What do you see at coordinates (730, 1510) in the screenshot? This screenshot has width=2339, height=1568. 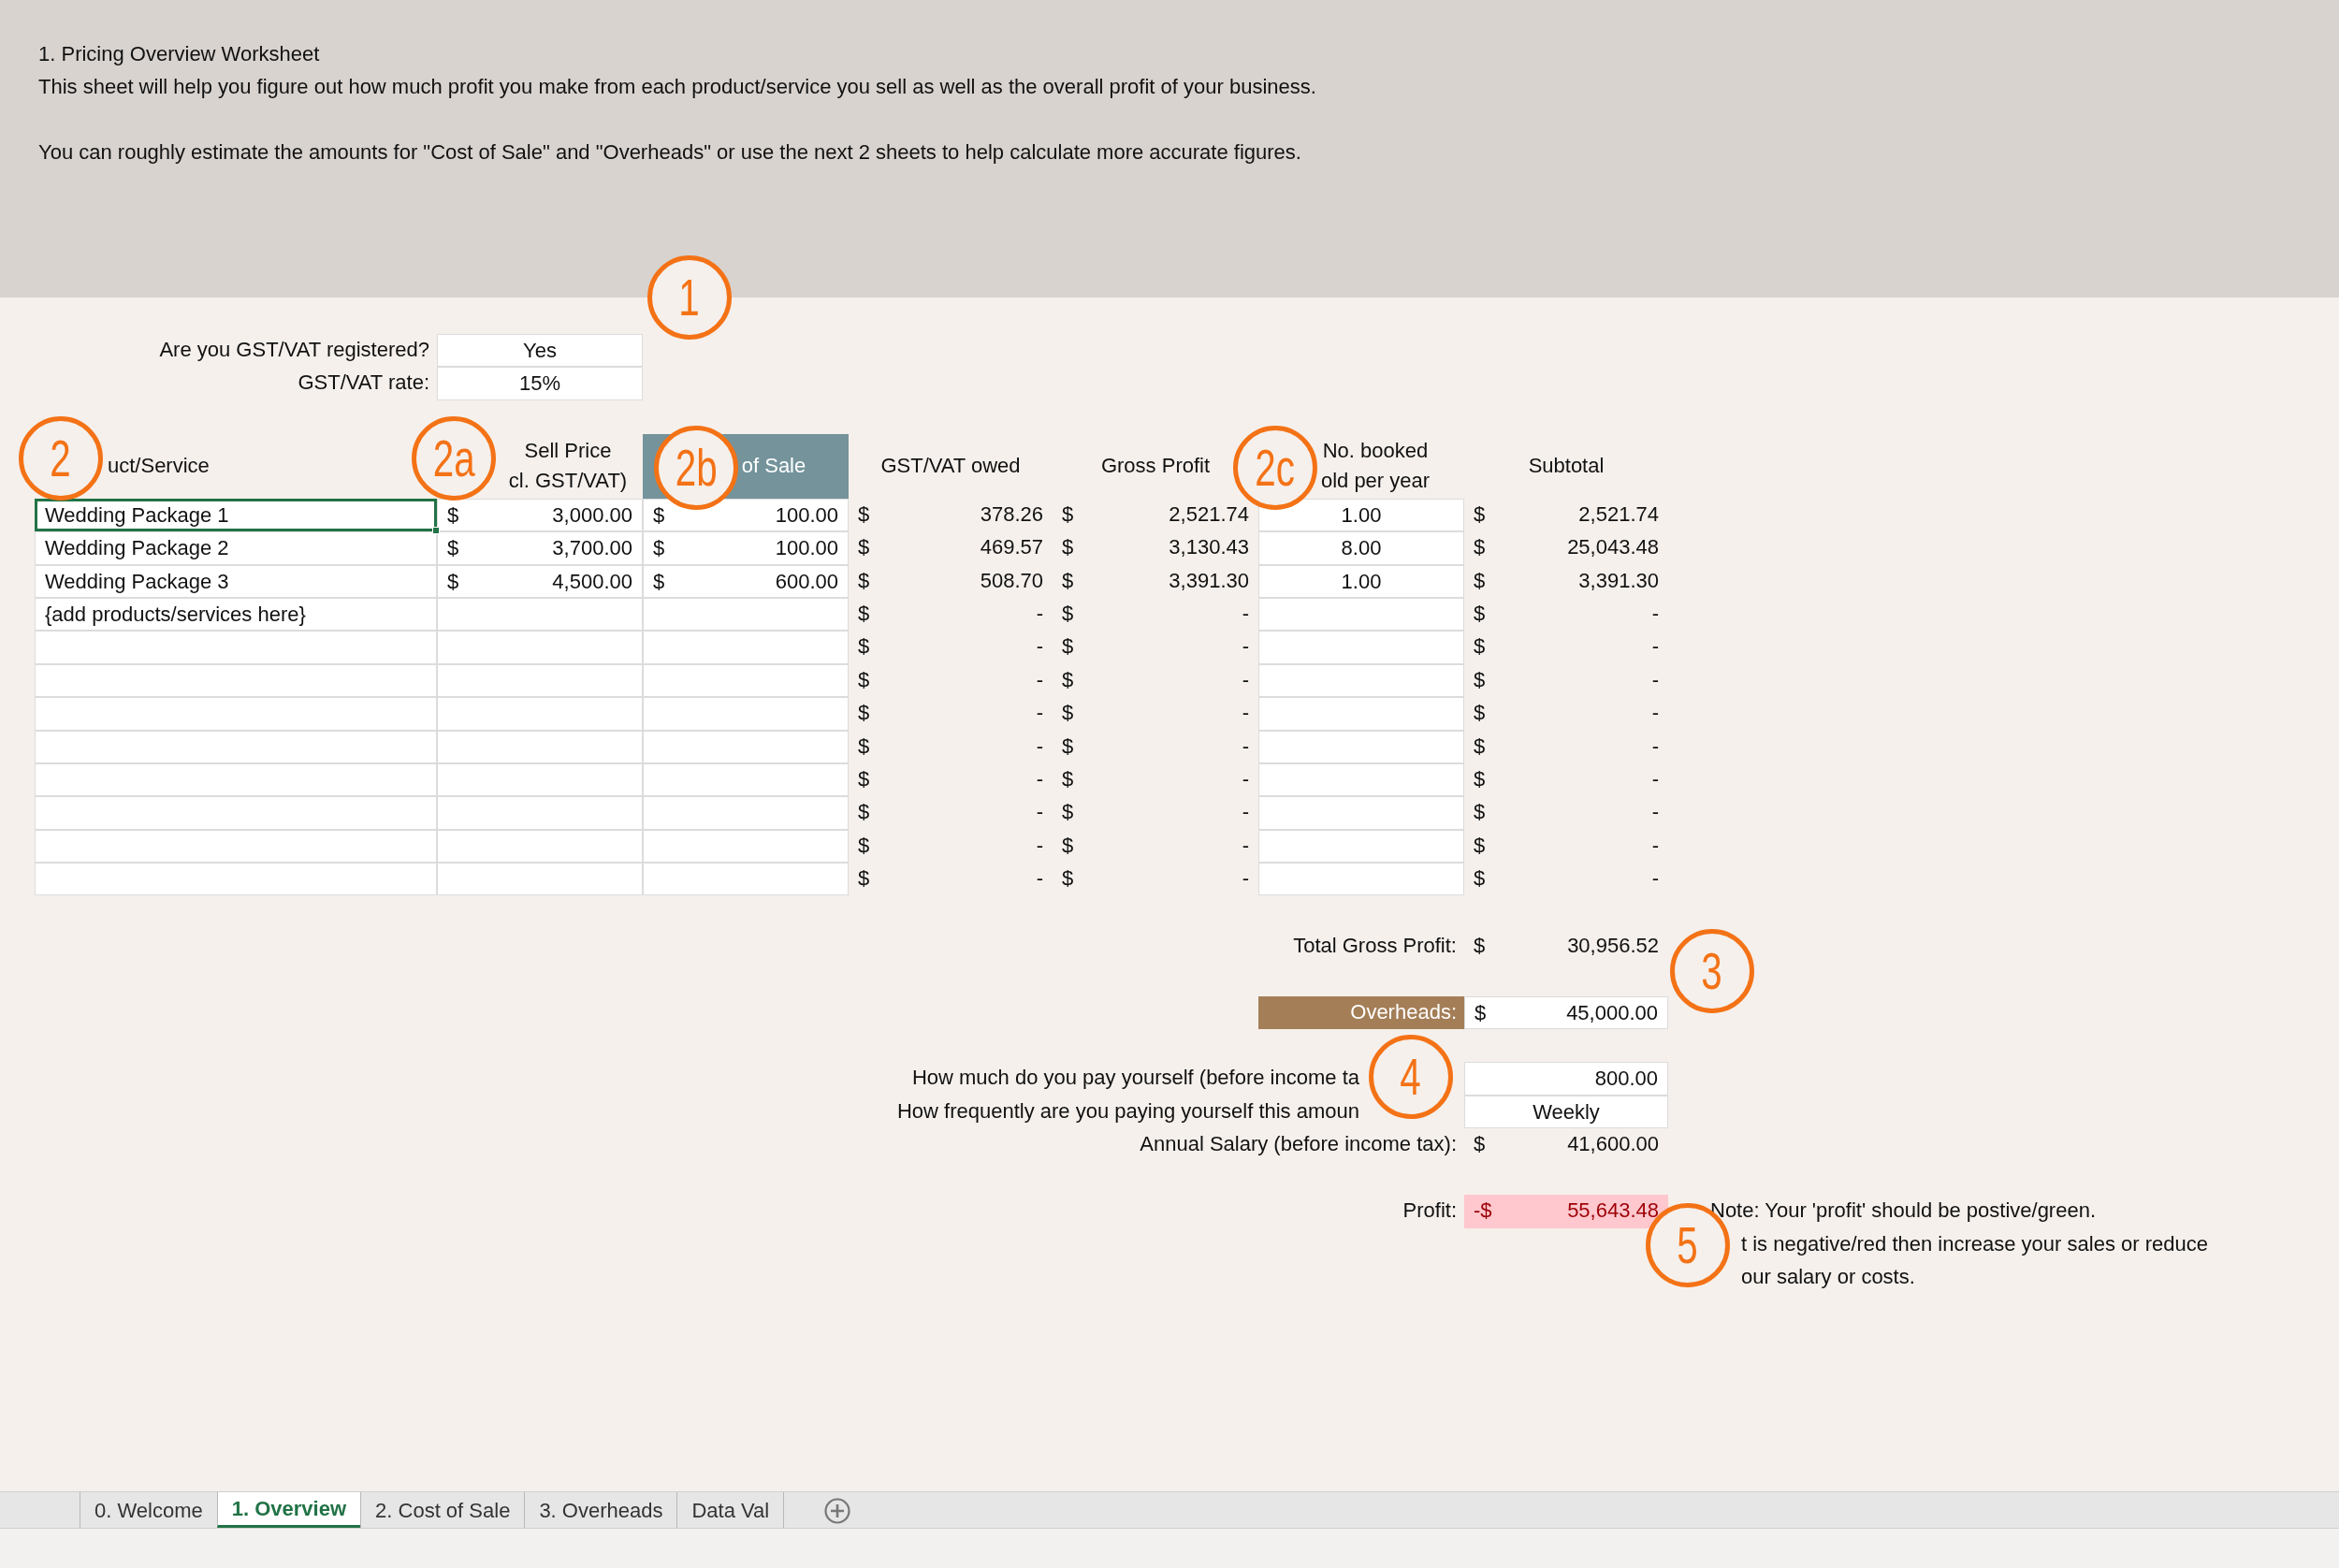 I see `sheet-tab: Data Val` at bounding box center [730, 1510].